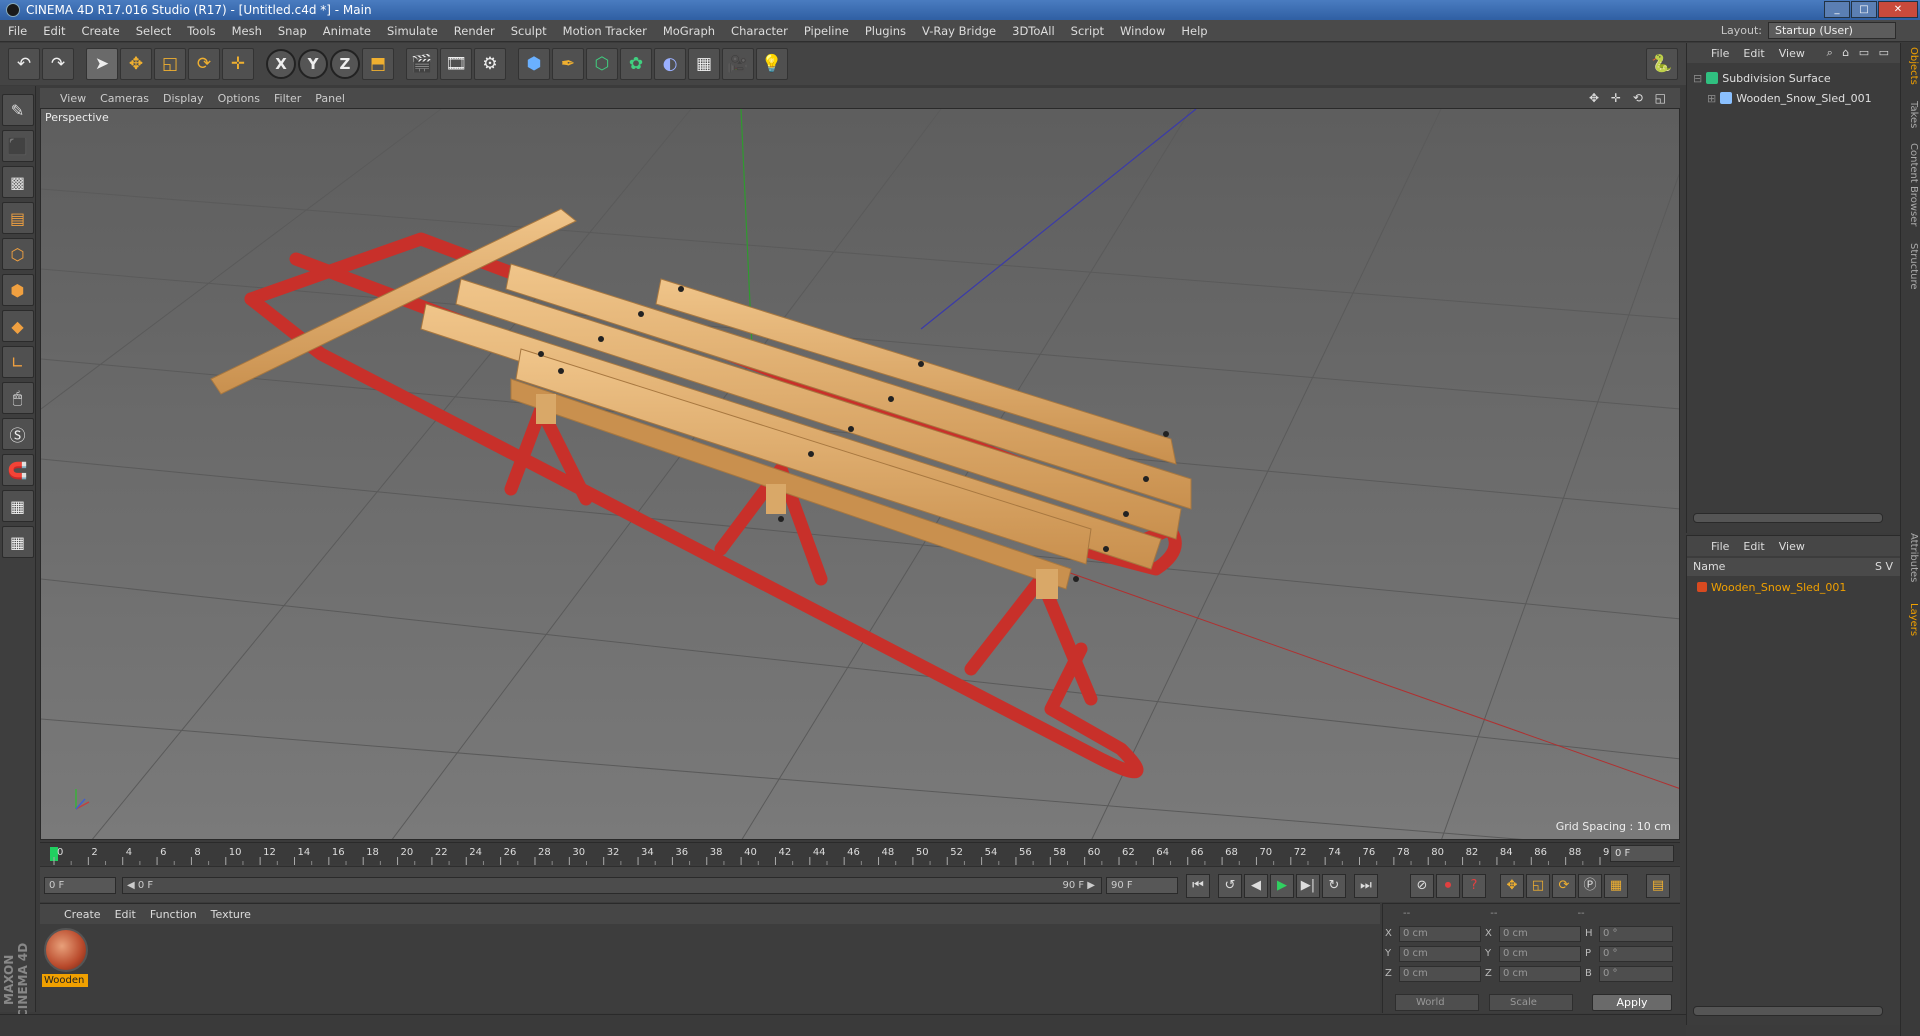 Image resolution: width=1920 pixels, height=1036 pixels. What do you see at coordinates (231, 914) in the screenshot?
I see `mat-menu-texture: Texture` at bounding box center [231, 914].